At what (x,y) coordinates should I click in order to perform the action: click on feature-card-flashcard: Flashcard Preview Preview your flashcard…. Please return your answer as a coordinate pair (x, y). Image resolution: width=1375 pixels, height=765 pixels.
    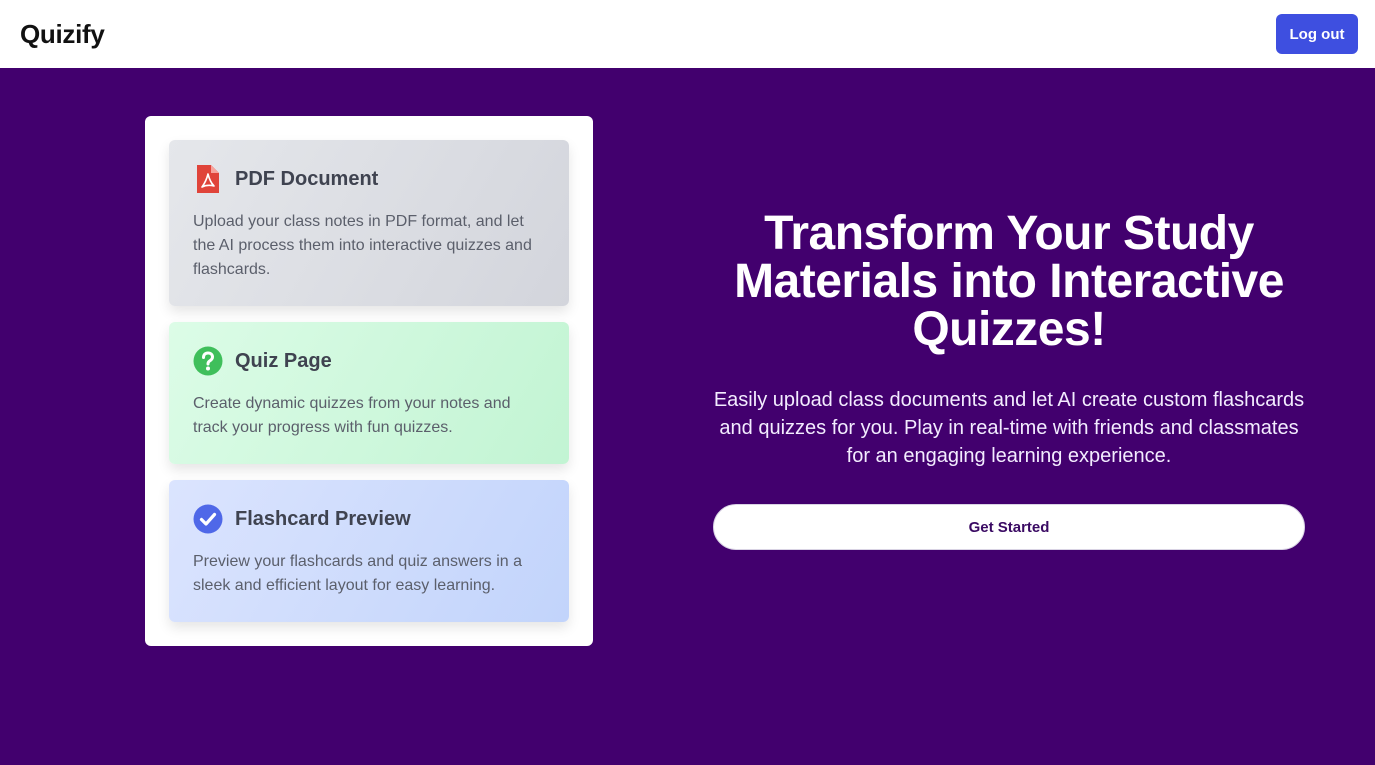
    Looking at the image, I should click on (369, 551).